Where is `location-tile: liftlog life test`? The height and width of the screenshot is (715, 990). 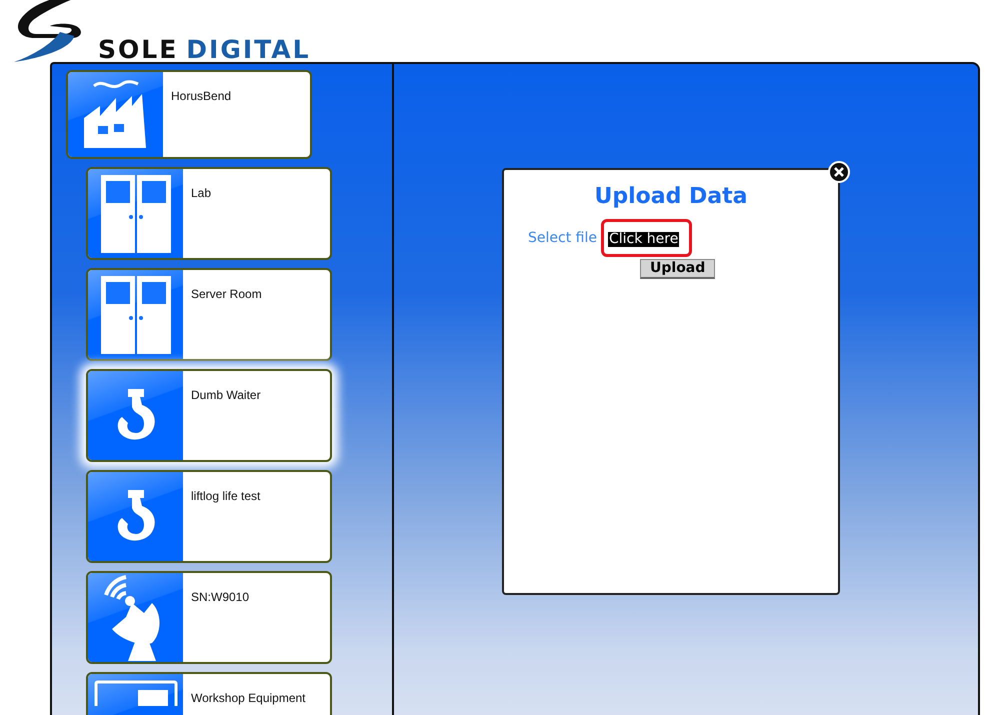
location-tile: liftlog life test is located at coordinates (209, 516).